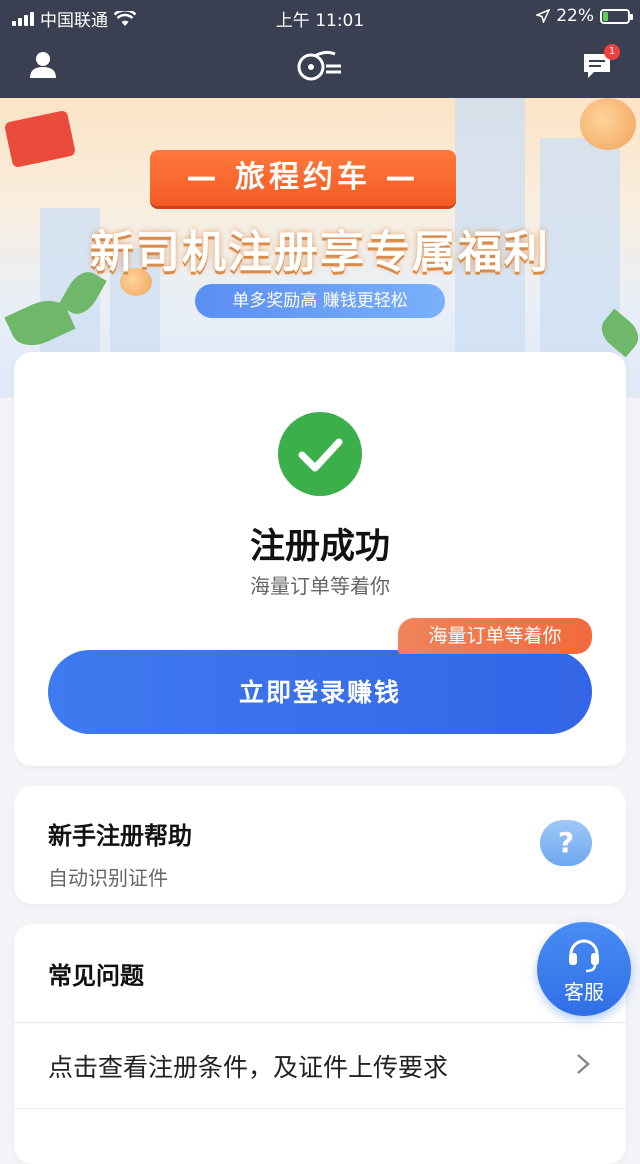 The height and width of the screenshot is (1164, 640). What do you see at coordinates (320, 252) in the screenshot?
I see `banner-headline: 新司机注册享专属福利` at bounding box center [320, 252].